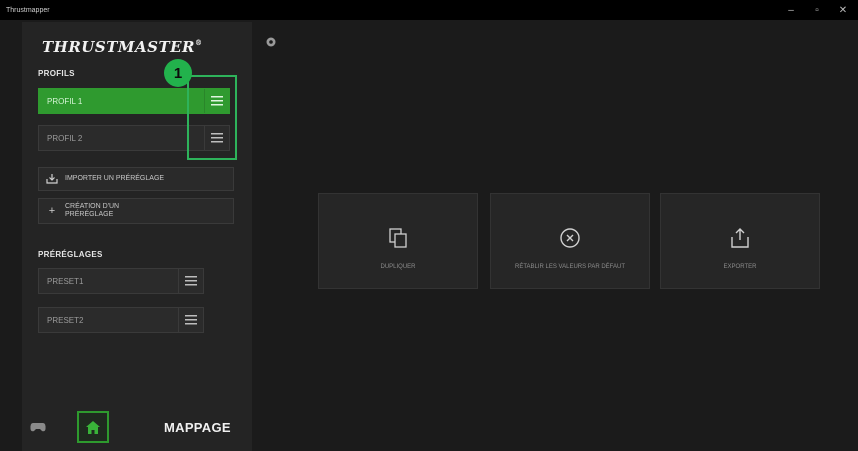 The image size is (858, 451). I want to click on plus-icon: +, so click(52, 211).